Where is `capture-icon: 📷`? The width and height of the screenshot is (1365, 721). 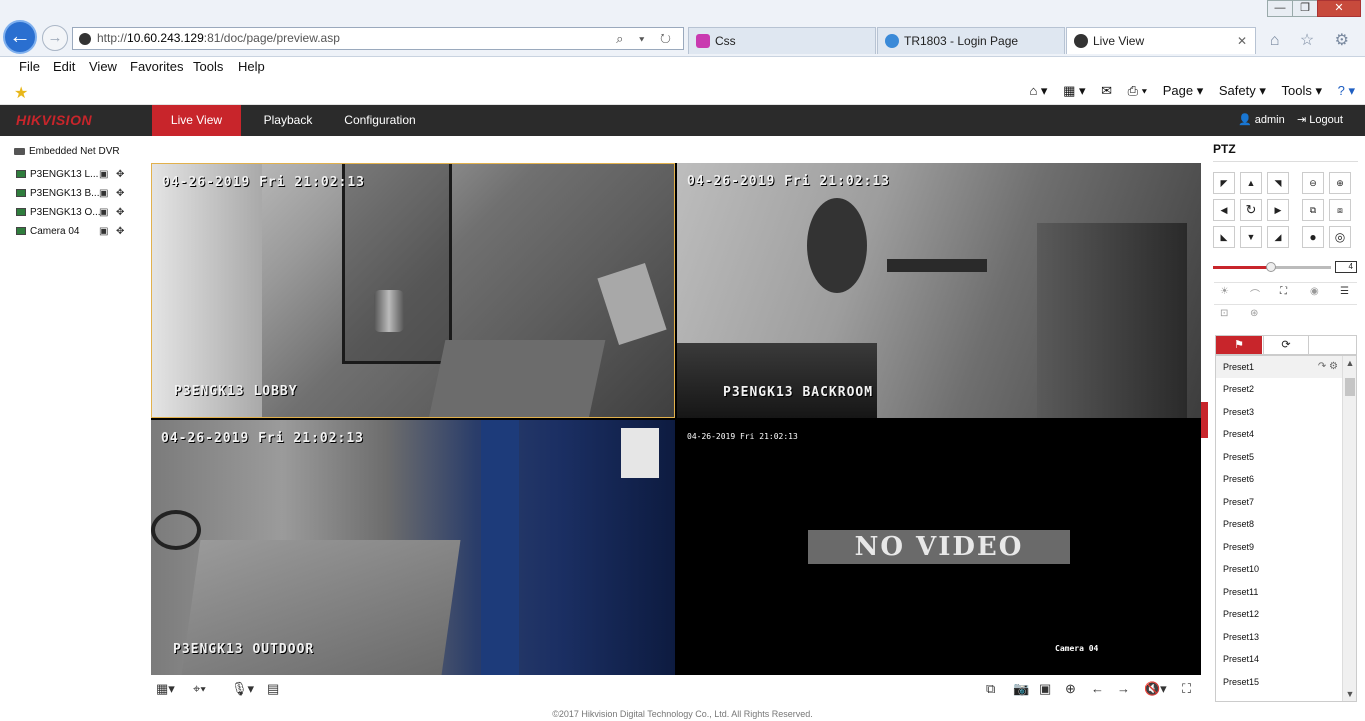
capture-icon: 📷 is located at coordinates (1021, 689).